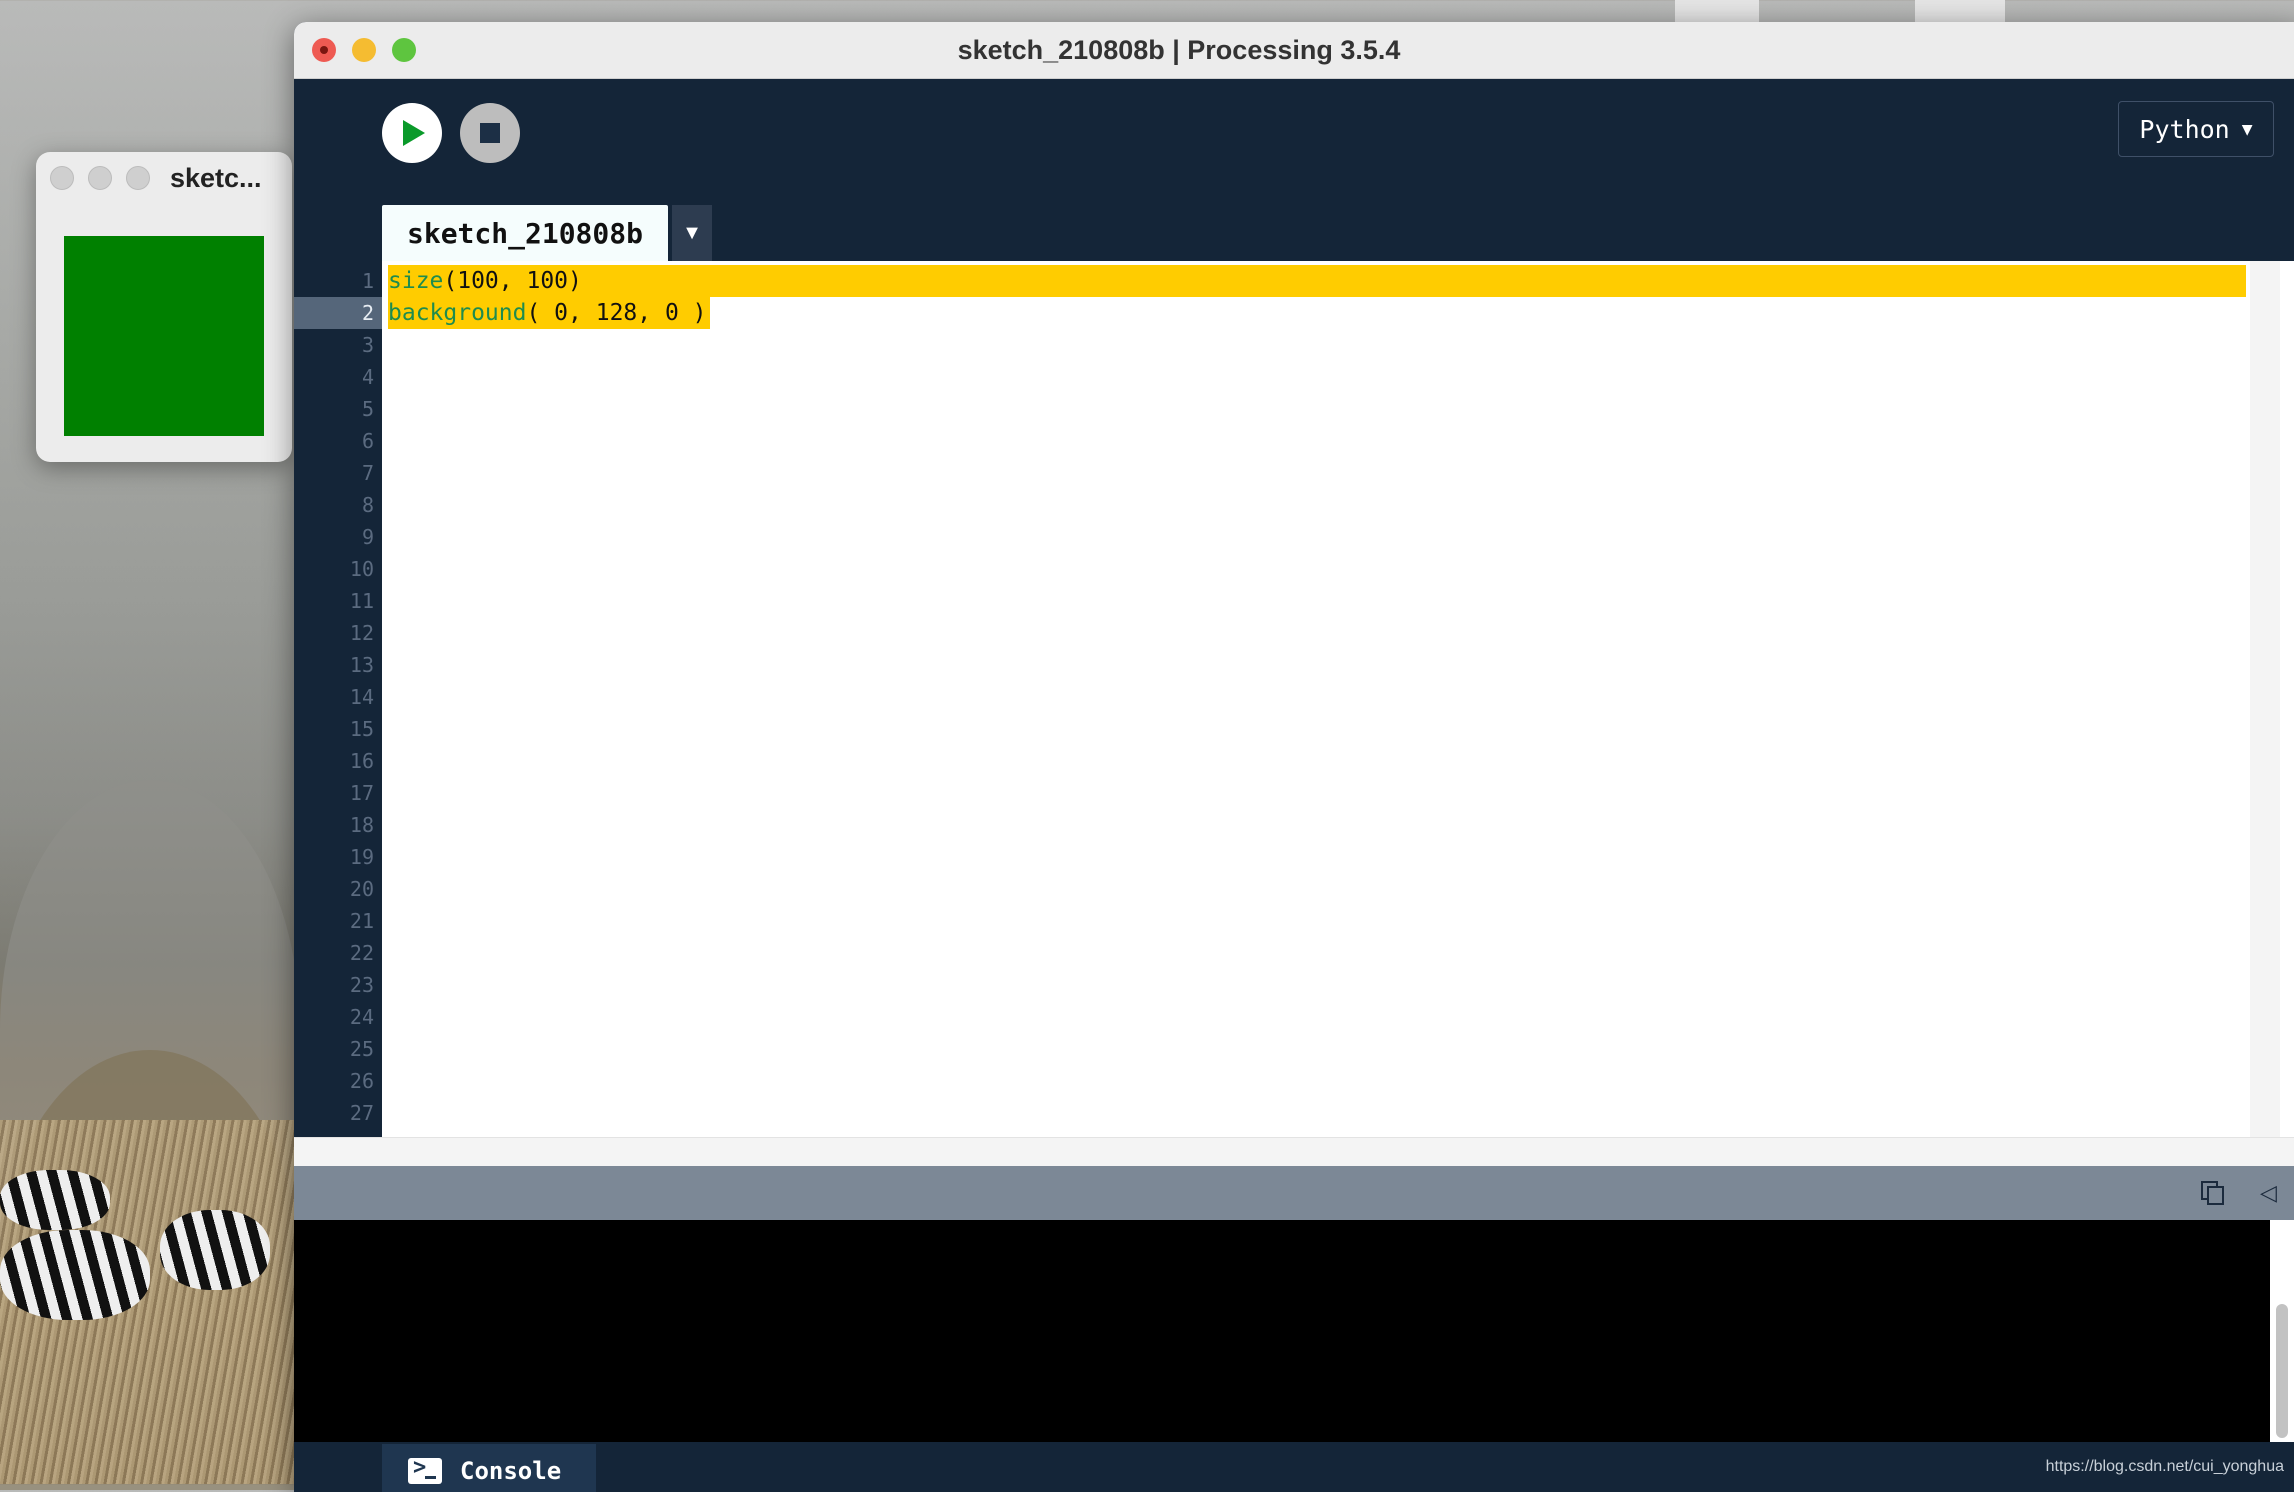 The width and height of the screenshot is (2294, 1492). I want to click on line-number: 12, so click(361, 633).